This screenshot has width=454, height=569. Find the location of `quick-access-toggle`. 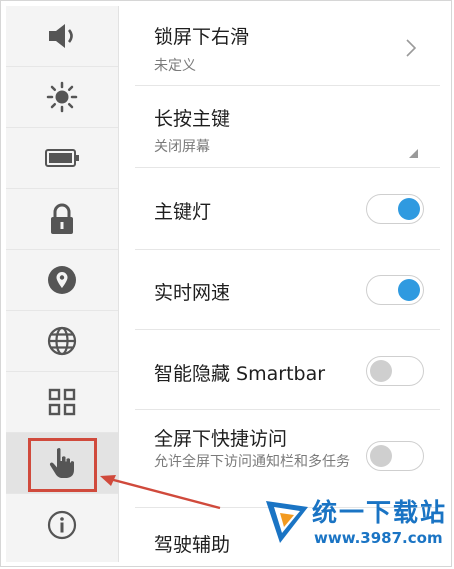

quick-access-toggle is located at coordinates (395, 456).